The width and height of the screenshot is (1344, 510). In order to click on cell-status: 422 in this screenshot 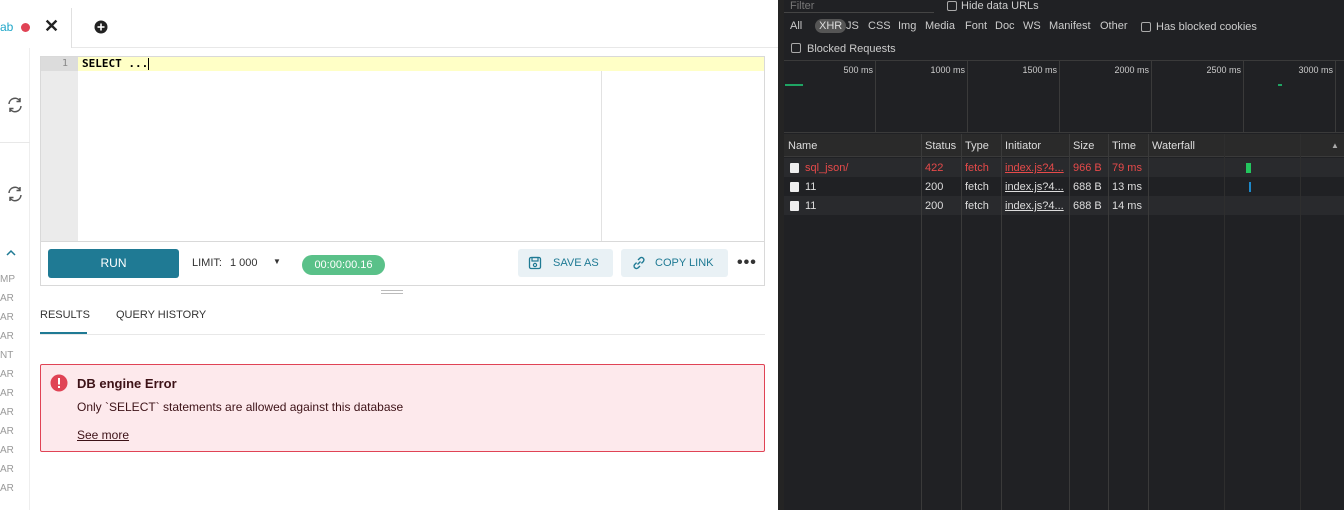, I will do `click(934, 168)`.